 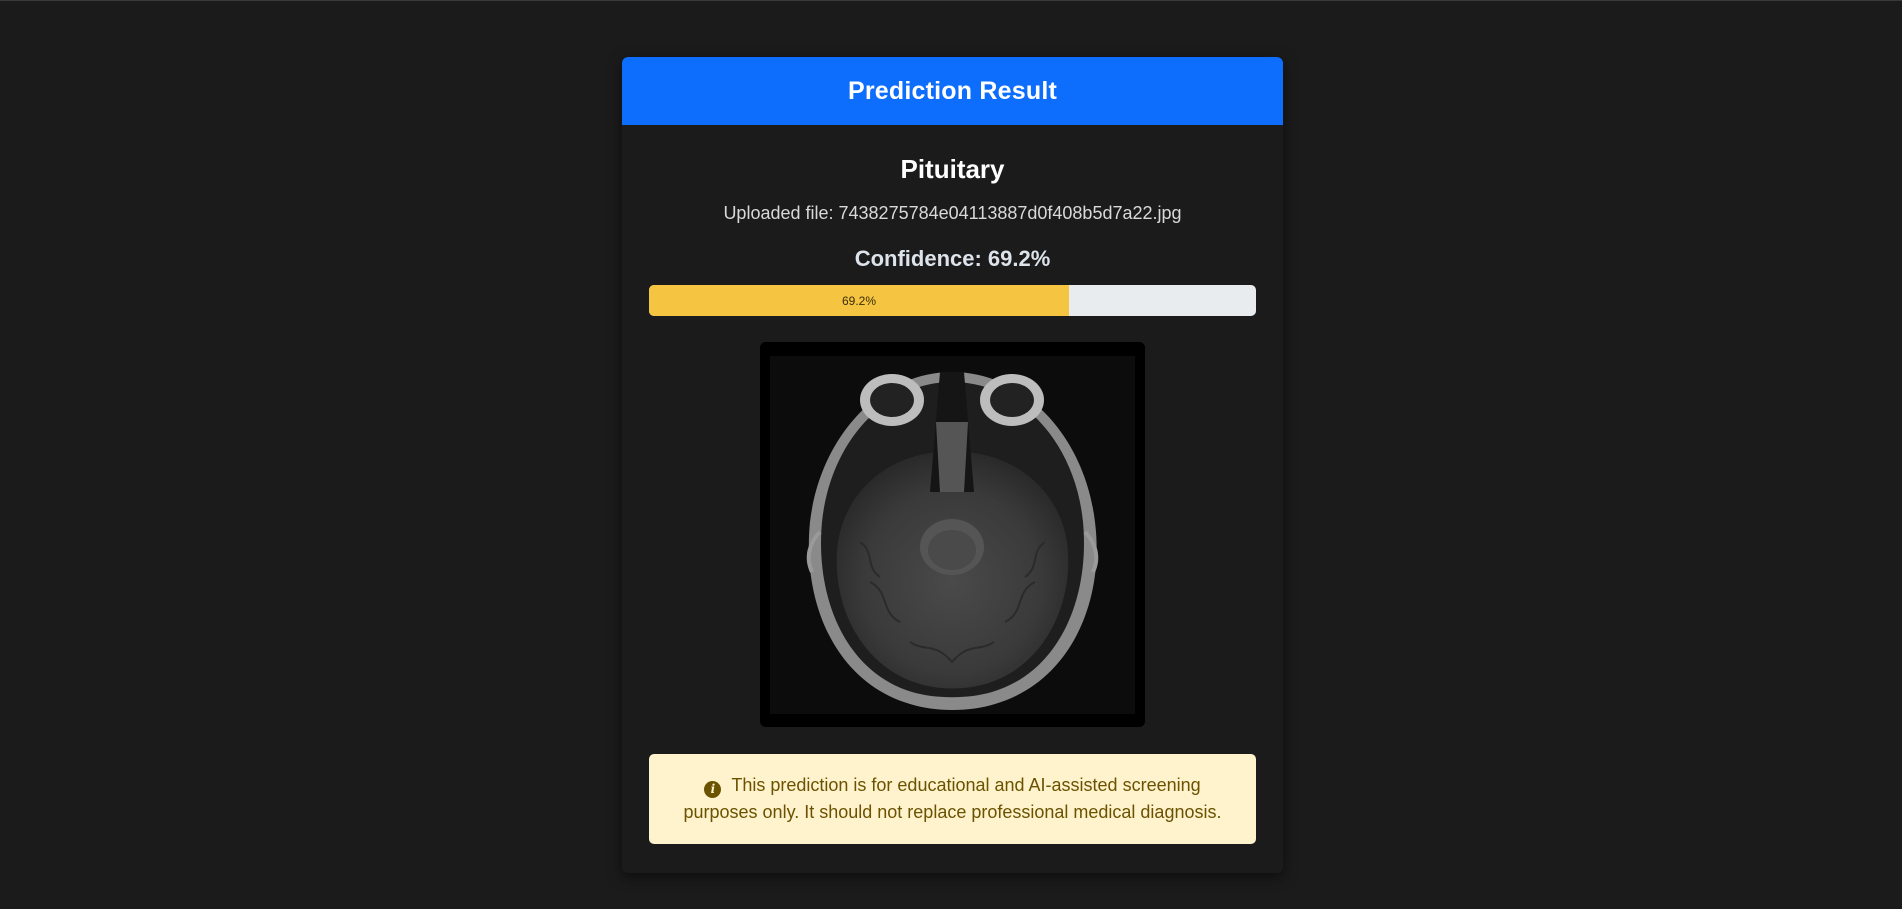 I want to click on info-icon: i, so click(x=713, y=789).